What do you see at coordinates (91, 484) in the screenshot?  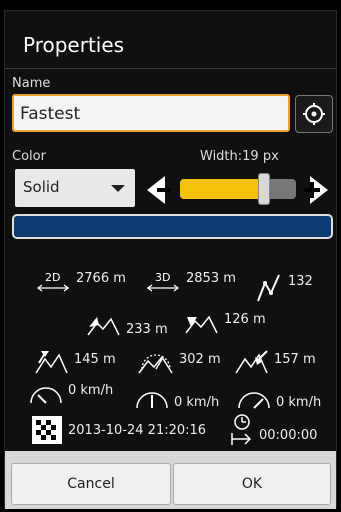 I see `cancel-button: Cancel` at bounding box center [91, 484].